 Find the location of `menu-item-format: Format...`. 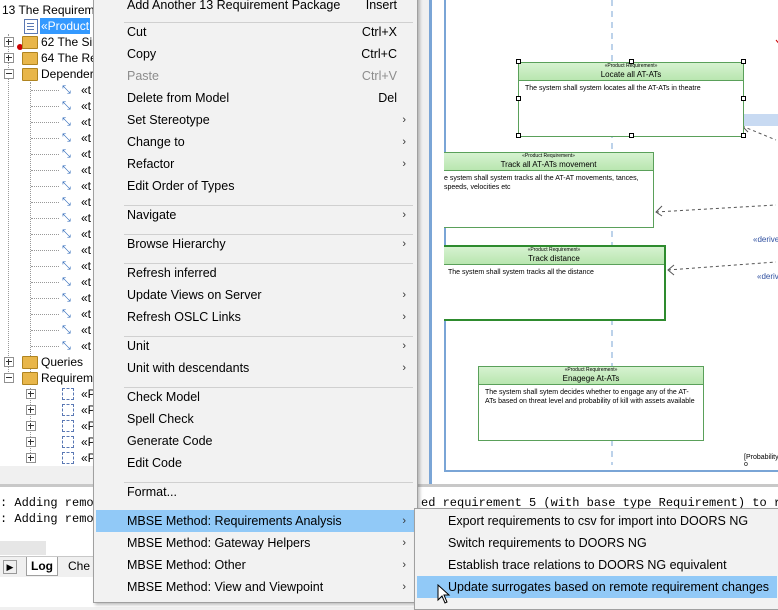

menu-item-format: Format... is located at coordinates (255, 492).